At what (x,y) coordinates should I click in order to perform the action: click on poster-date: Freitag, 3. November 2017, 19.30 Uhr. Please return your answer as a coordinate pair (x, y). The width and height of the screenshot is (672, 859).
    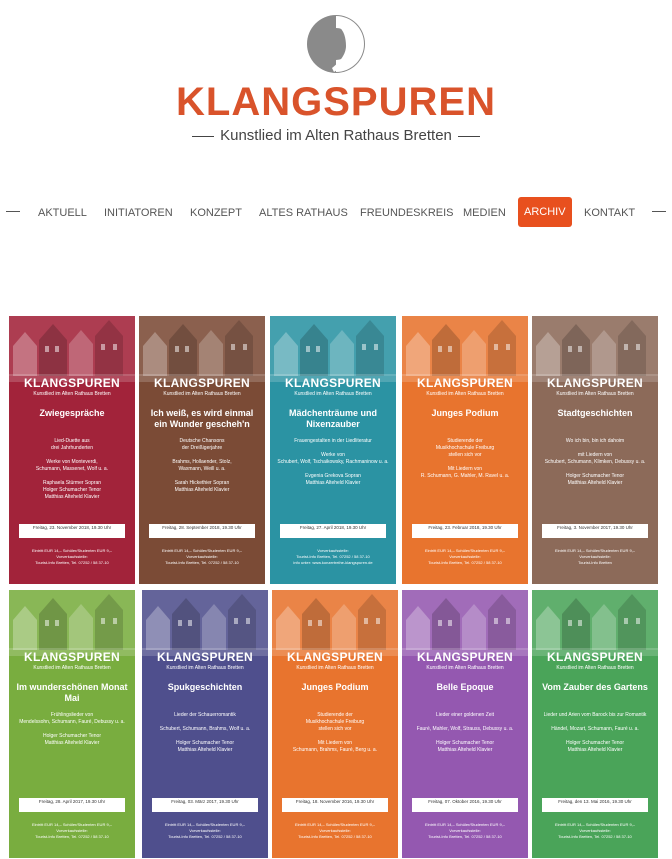
    Looking at the image, I should click on (595, 531).